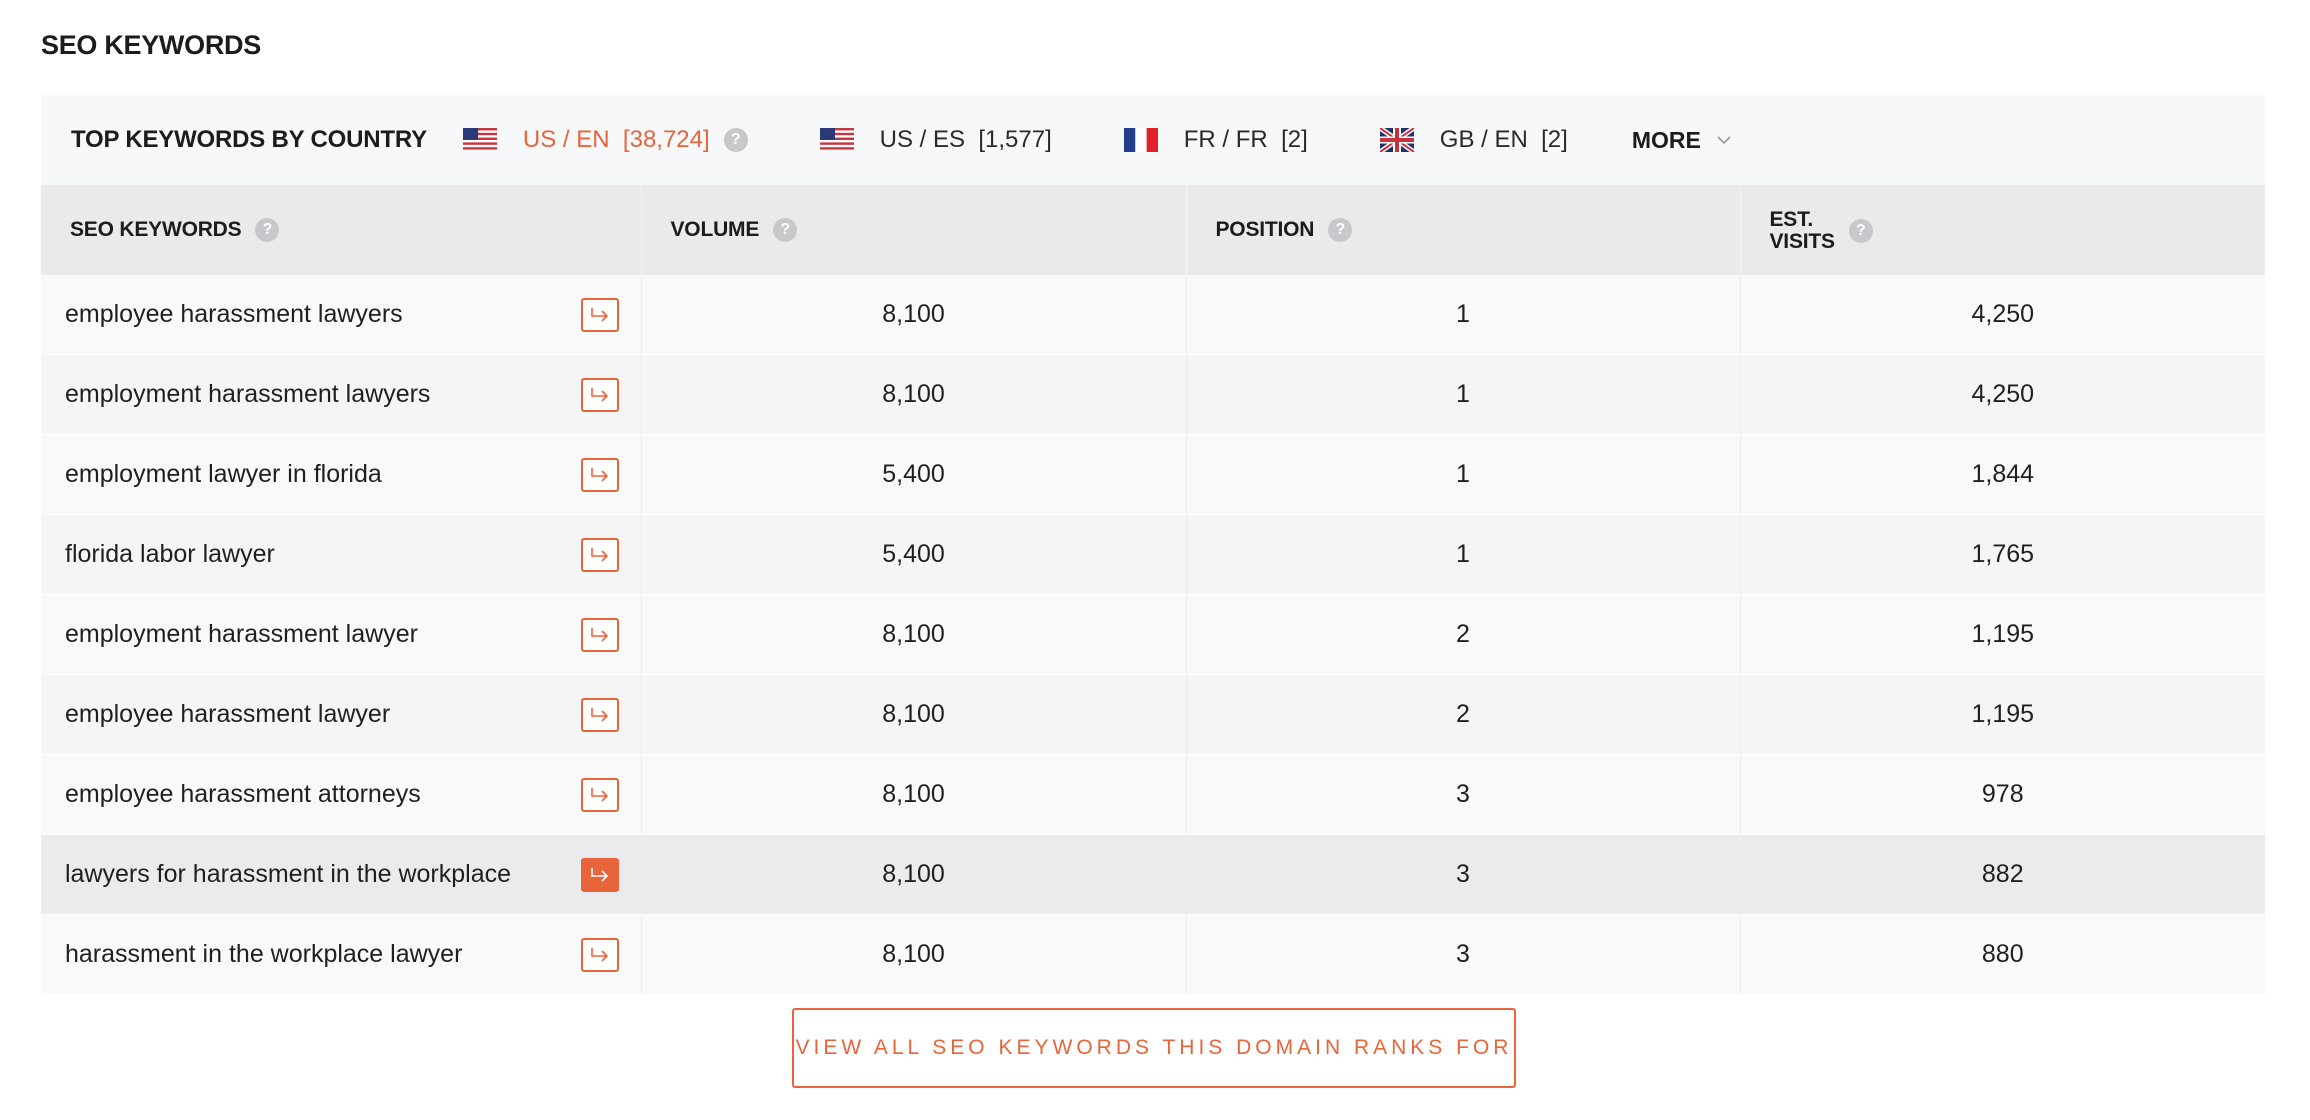 The height and width of the screenshot is (1120, 2310). Describe the element at coordinates (2002, 474) in the screenshot. I see `visits-cell: 1,844` at that location.